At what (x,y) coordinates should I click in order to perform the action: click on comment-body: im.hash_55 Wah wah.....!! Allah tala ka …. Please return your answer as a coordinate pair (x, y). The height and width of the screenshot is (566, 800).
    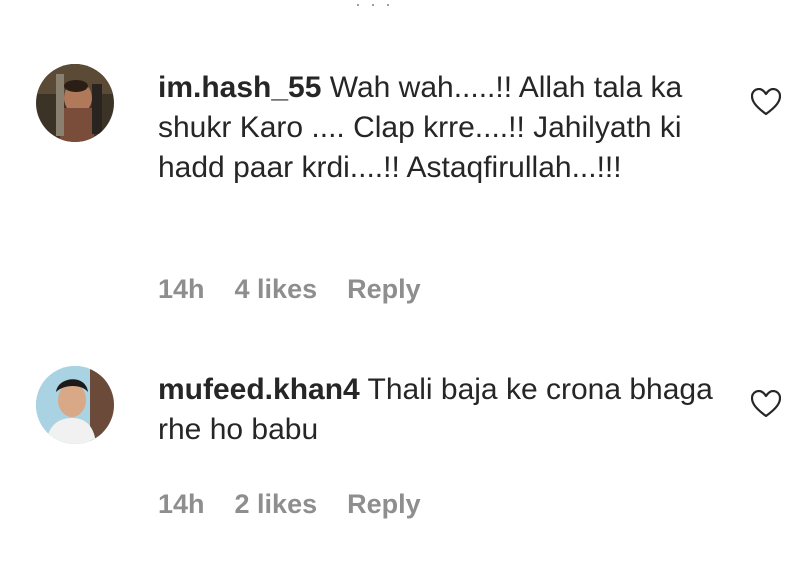
    Looking at the image, I should click on (438, 128).